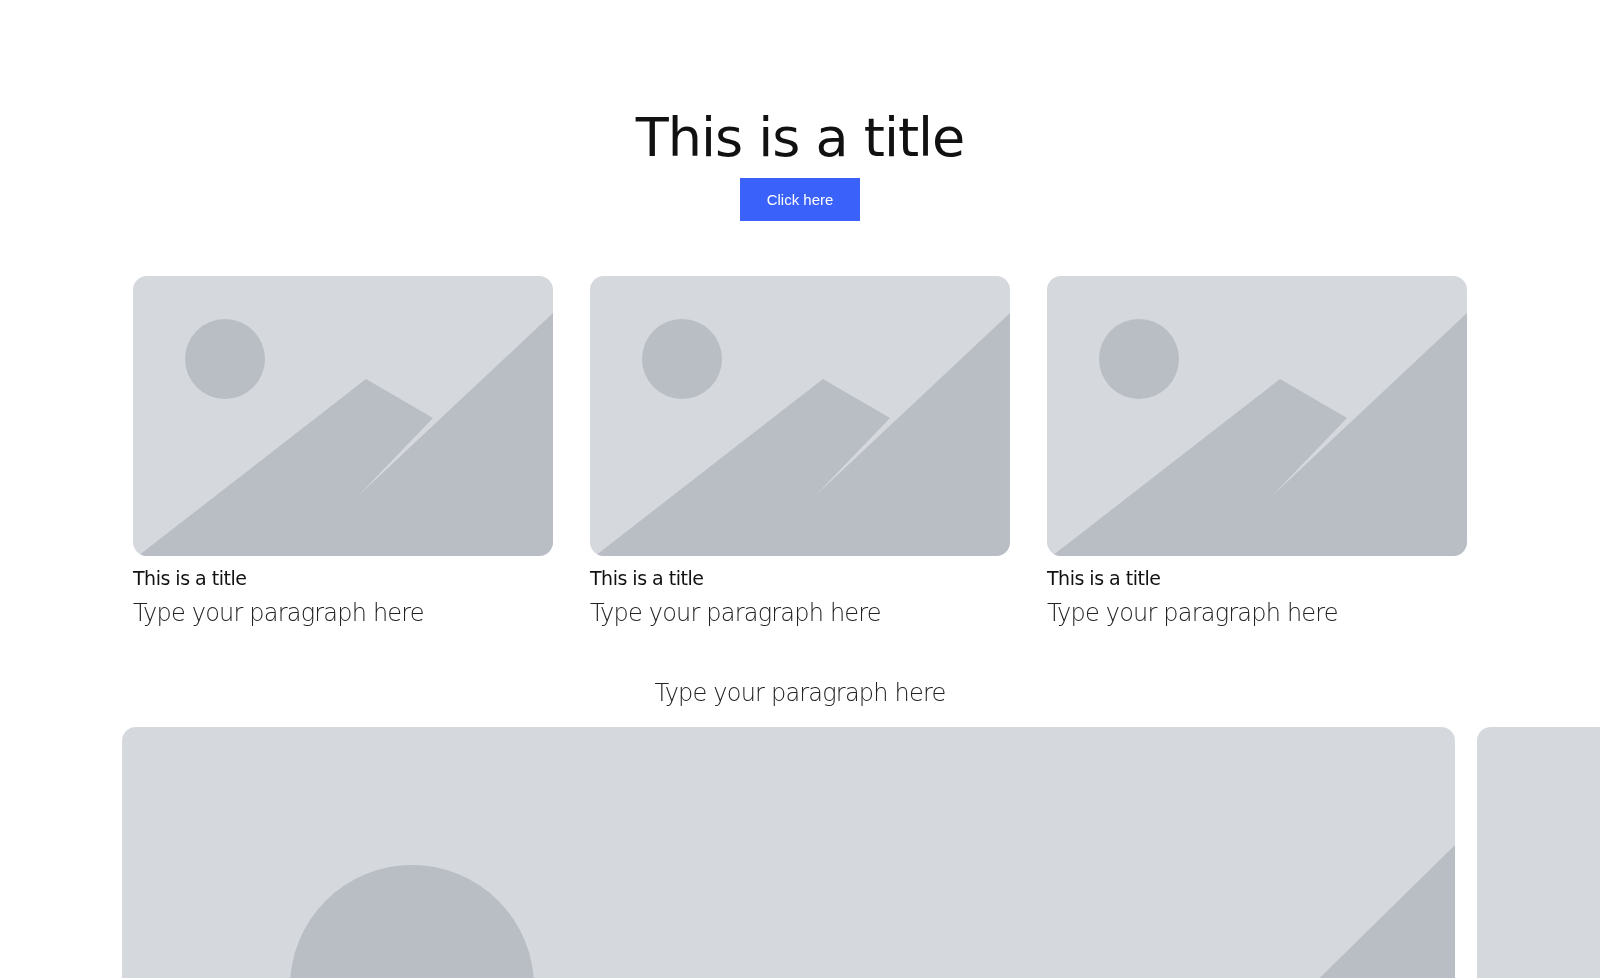 Image resolution: width=1600 pixels, height=978 pixels. I want to click on page-title: This is a title, so click(800, 138).